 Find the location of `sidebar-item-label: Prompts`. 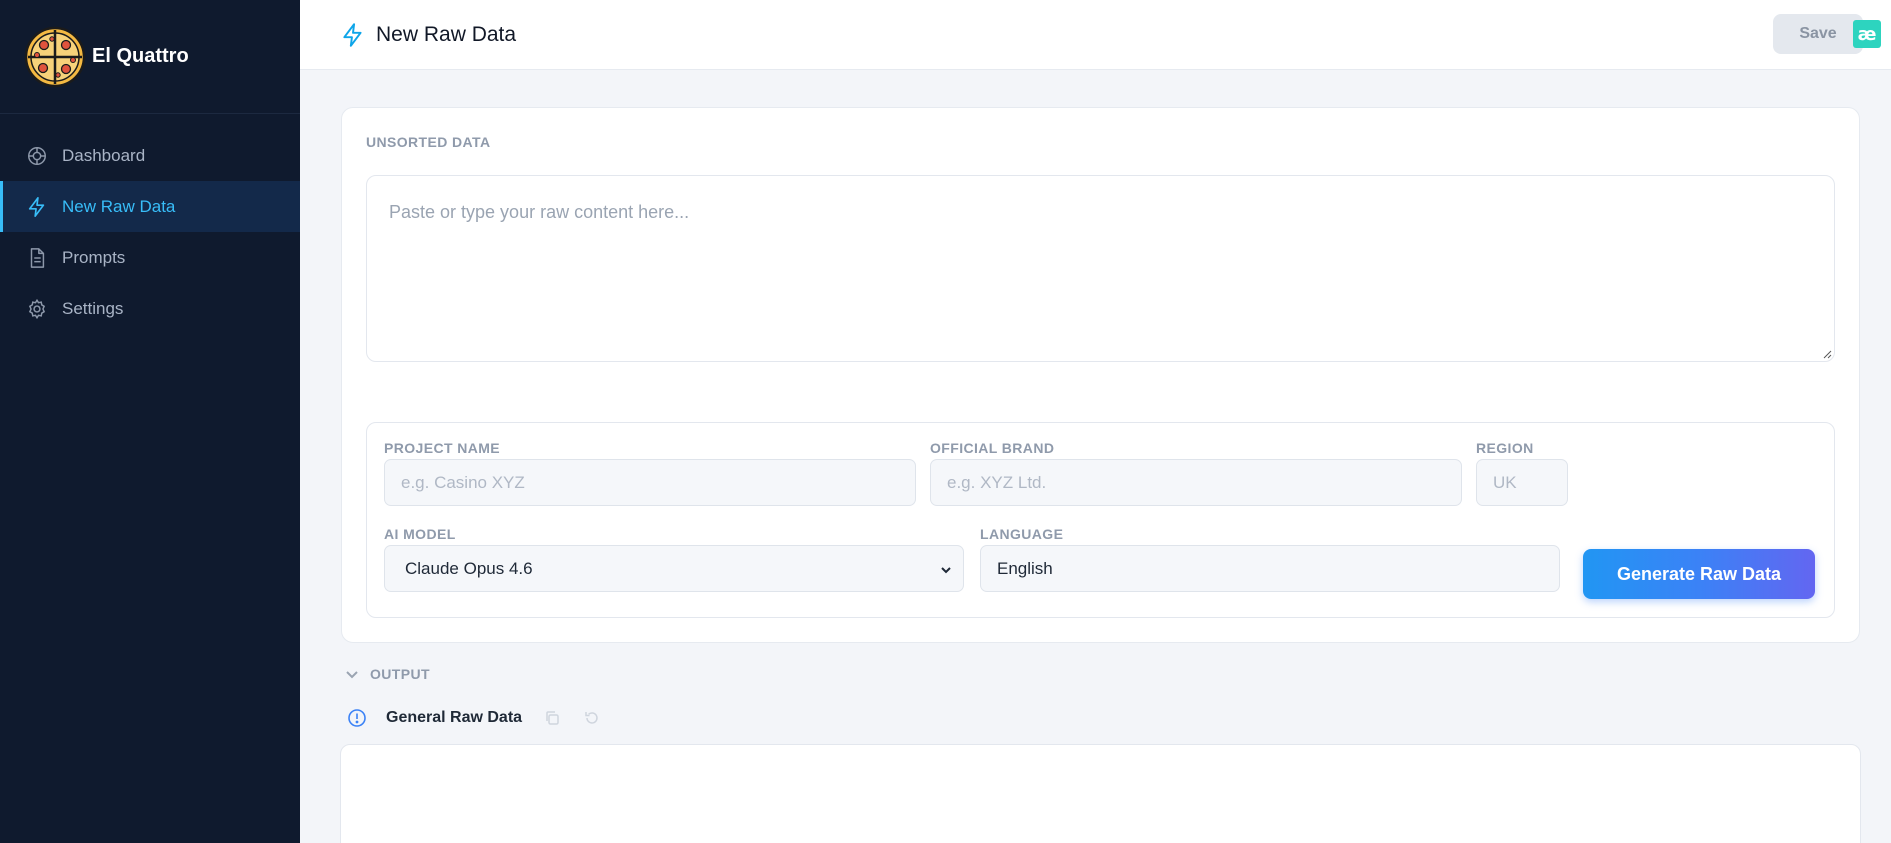

sidebar-item-label: Prompts is located at coordinates (94, 257).